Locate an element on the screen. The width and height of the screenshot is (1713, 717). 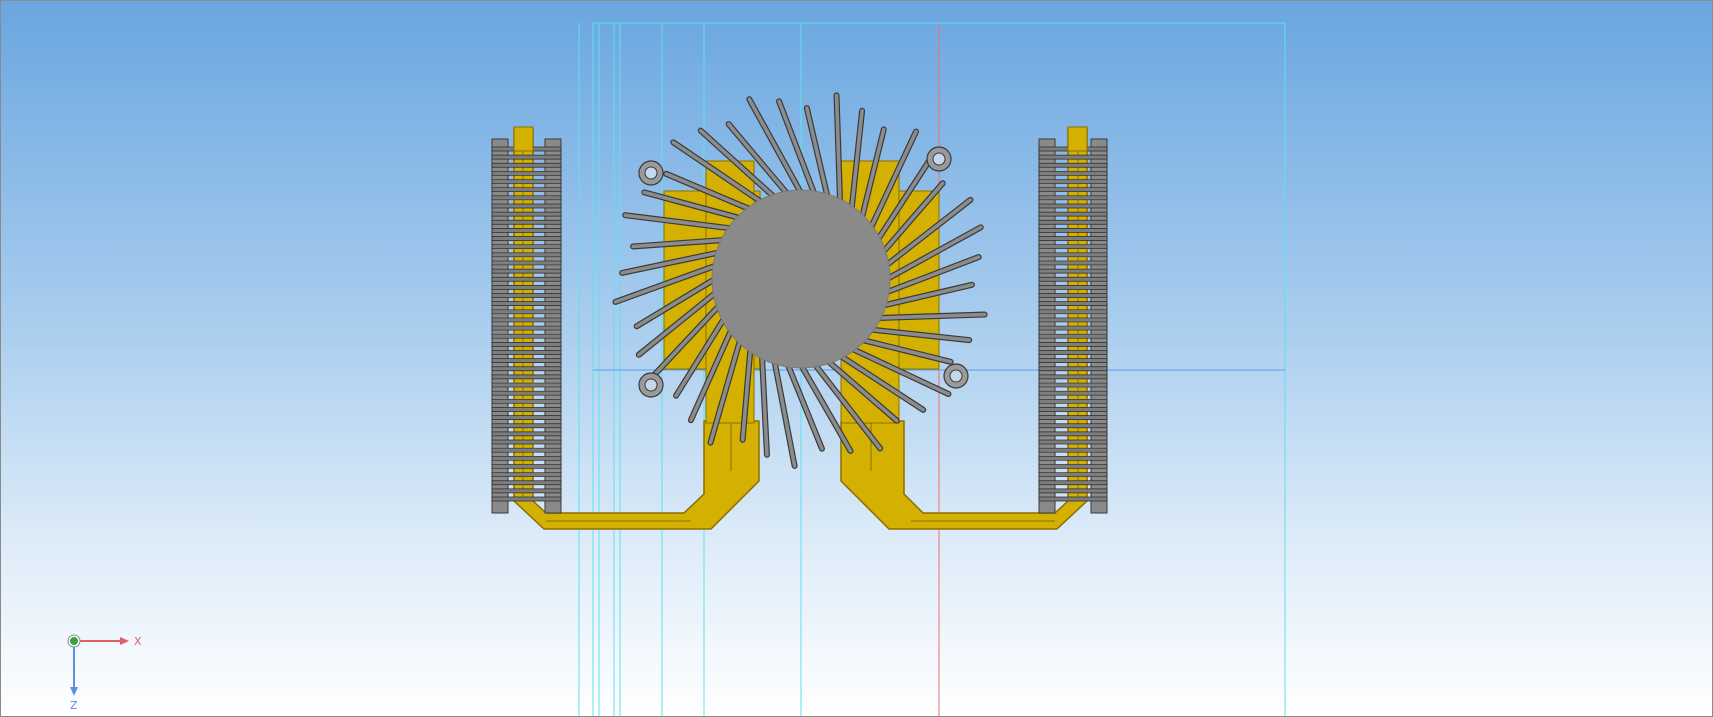
z-axis-label: Z is located at coordinates (74, 705).